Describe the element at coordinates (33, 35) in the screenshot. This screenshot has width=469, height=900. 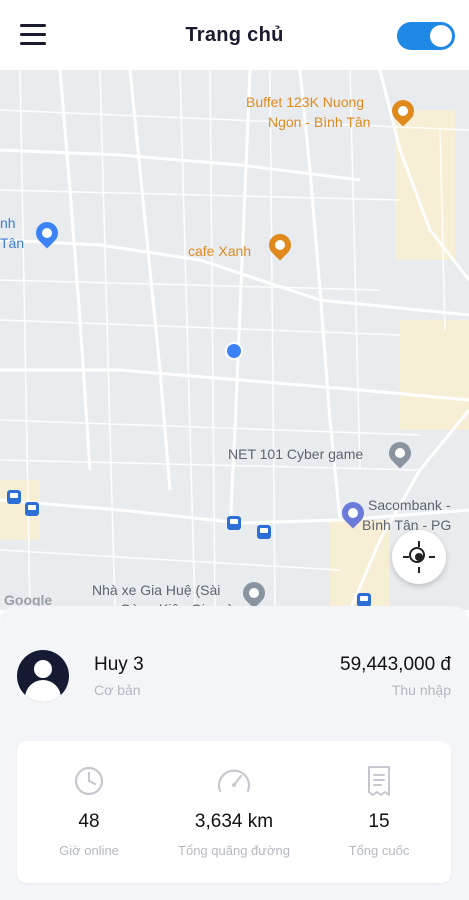
I see `menu-icon` at that location.